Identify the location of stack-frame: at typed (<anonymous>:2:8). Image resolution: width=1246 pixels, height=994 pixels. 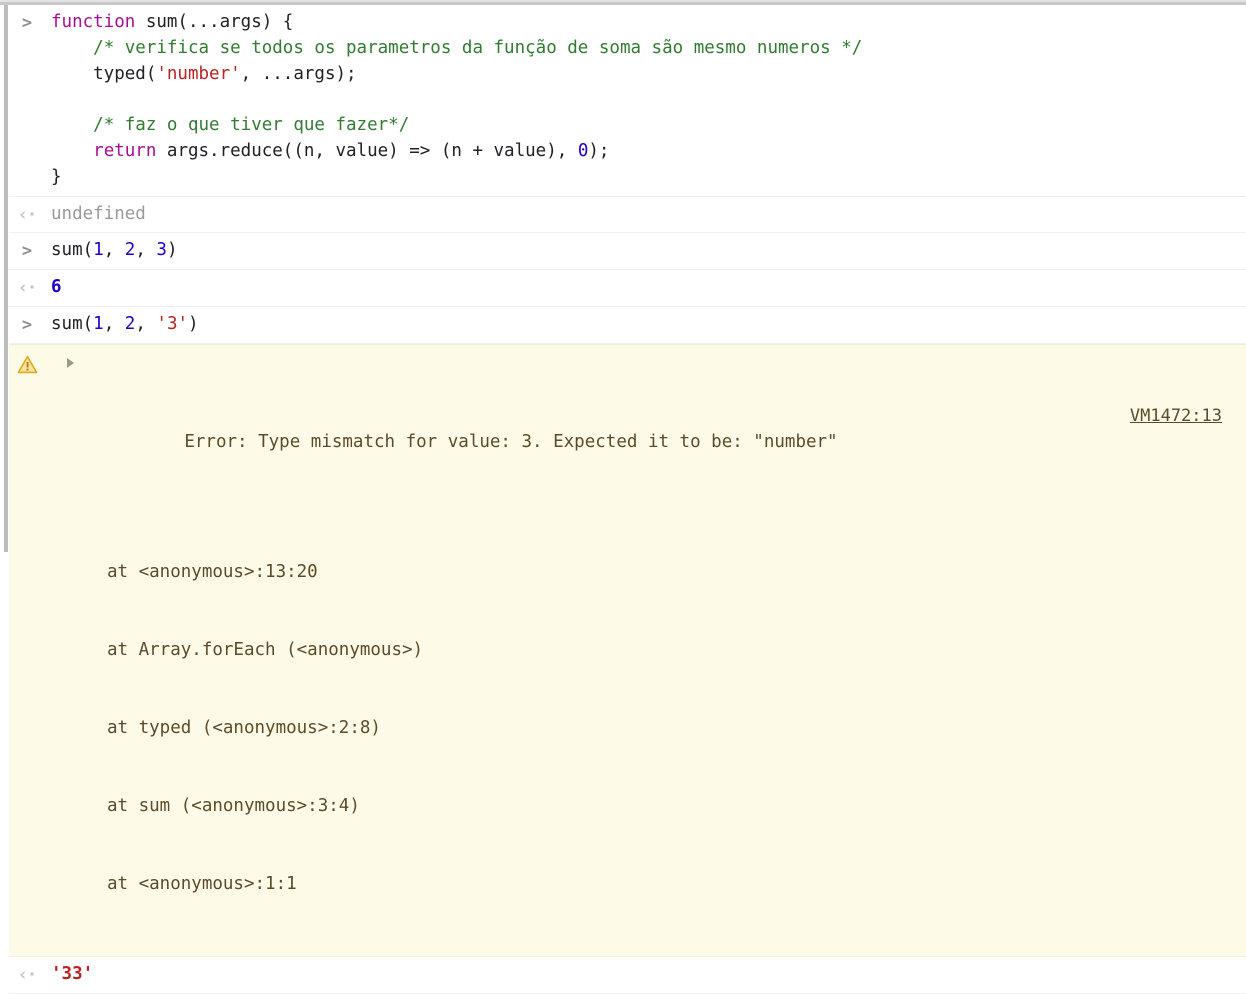
(657, 728).